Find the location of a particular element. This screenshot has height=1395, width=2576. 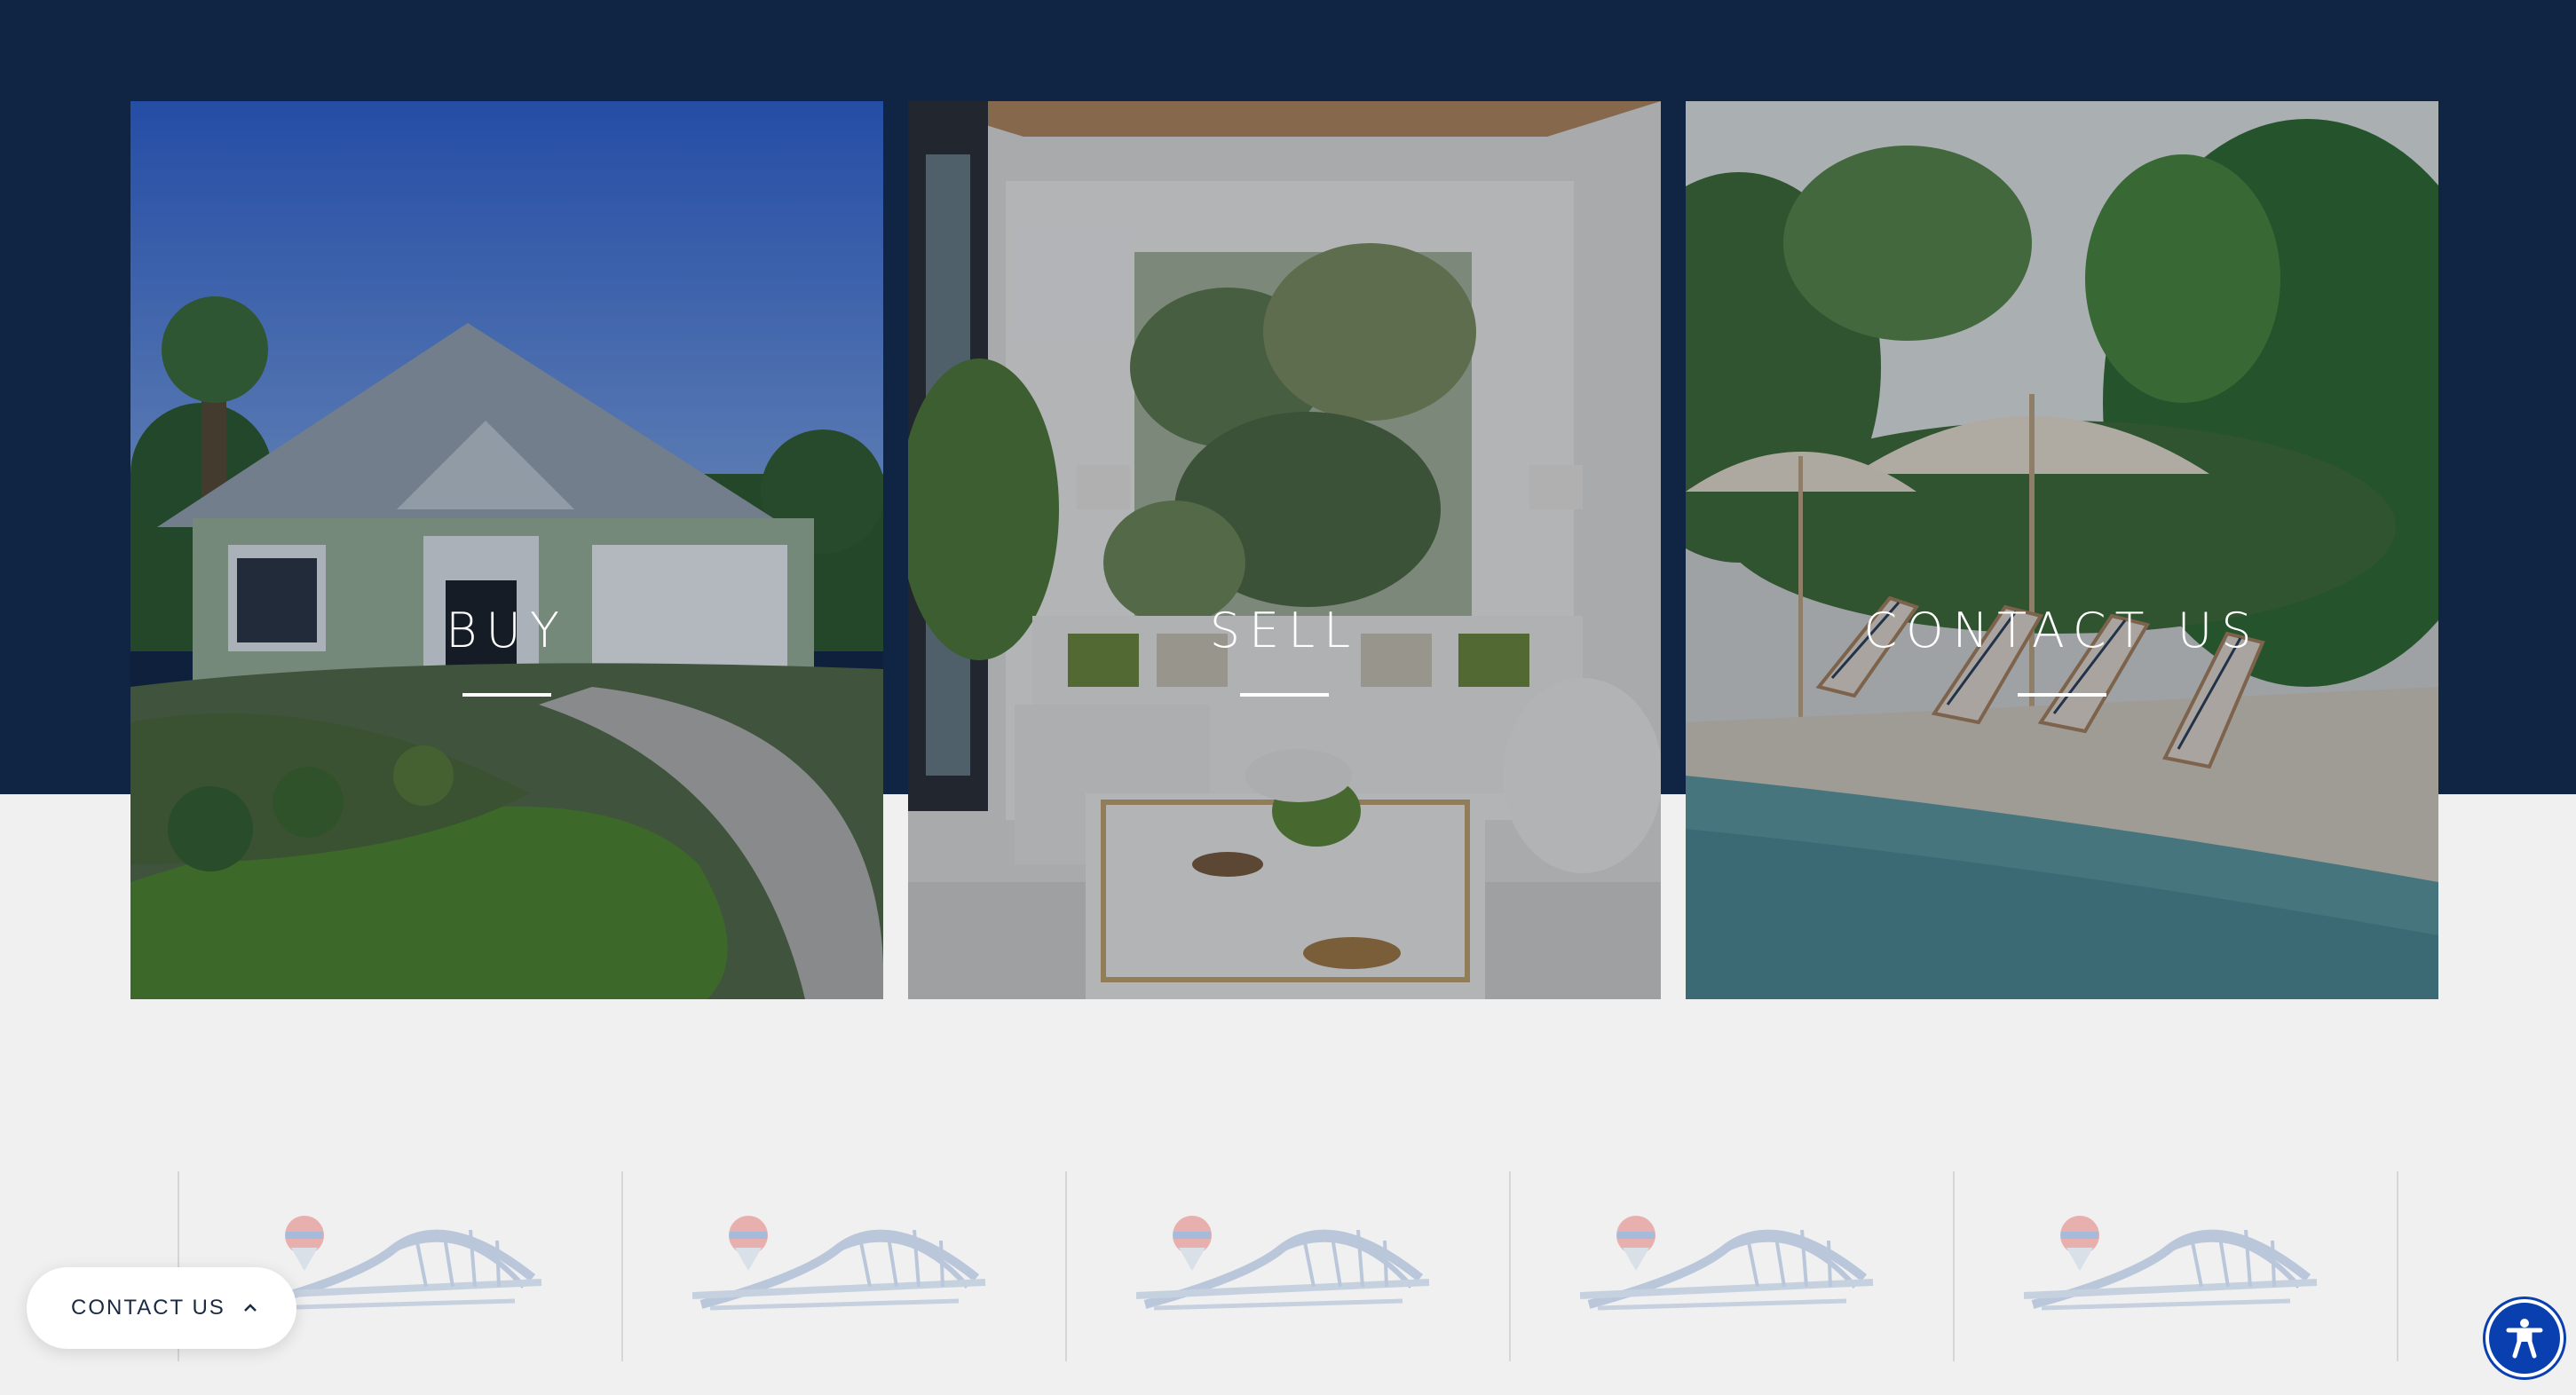

card-label: SELL is located at coordinates (1284, 630).